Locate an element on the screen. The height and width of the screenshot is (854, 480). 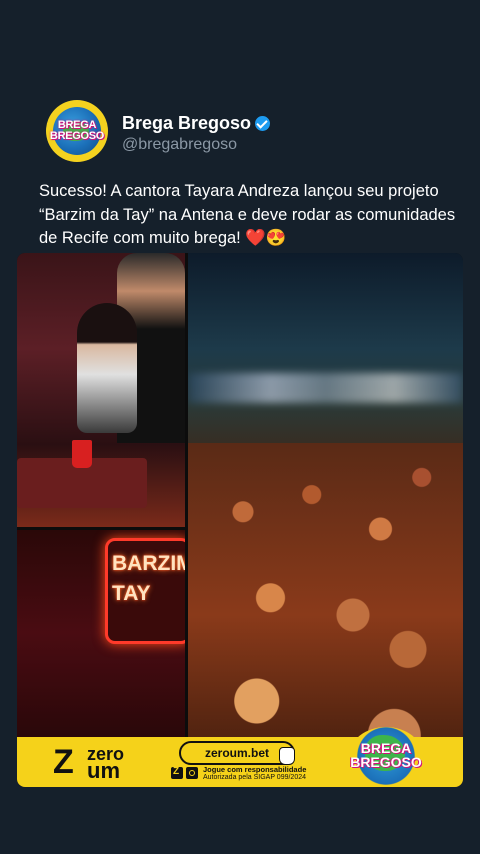
account-name-label: Brega Bregoso is located at coordinates (187, 123).